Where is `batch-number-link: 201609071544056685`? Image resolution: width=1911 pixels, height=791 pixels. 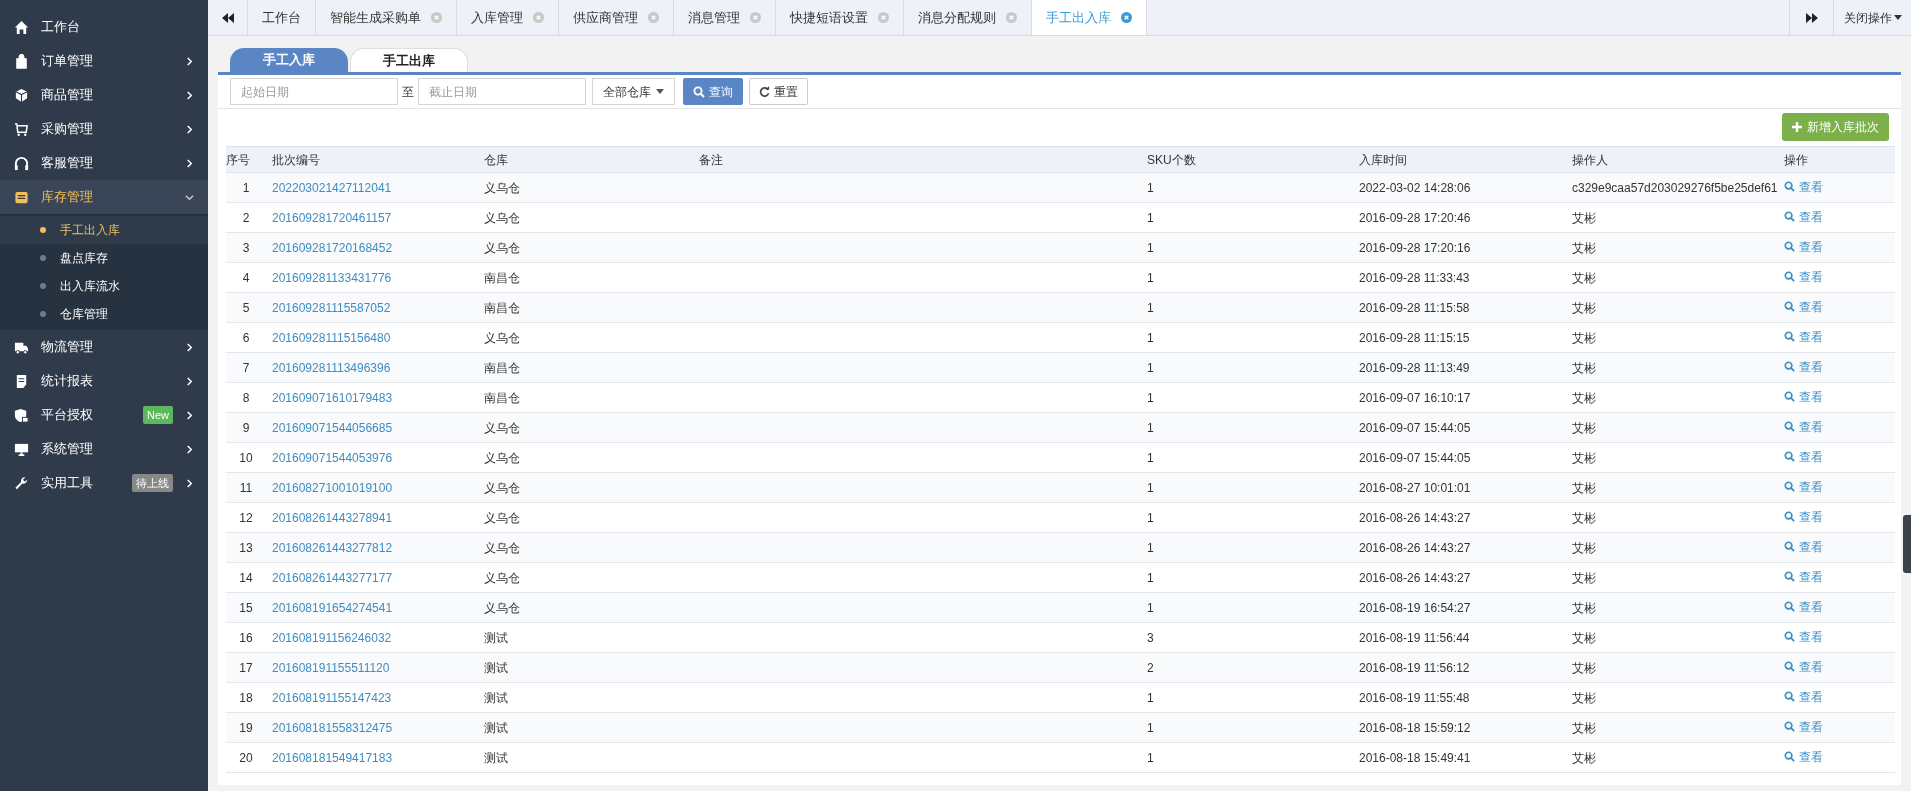
batch-number-link: 201609071544056685 is located at coordinates (332, 427).